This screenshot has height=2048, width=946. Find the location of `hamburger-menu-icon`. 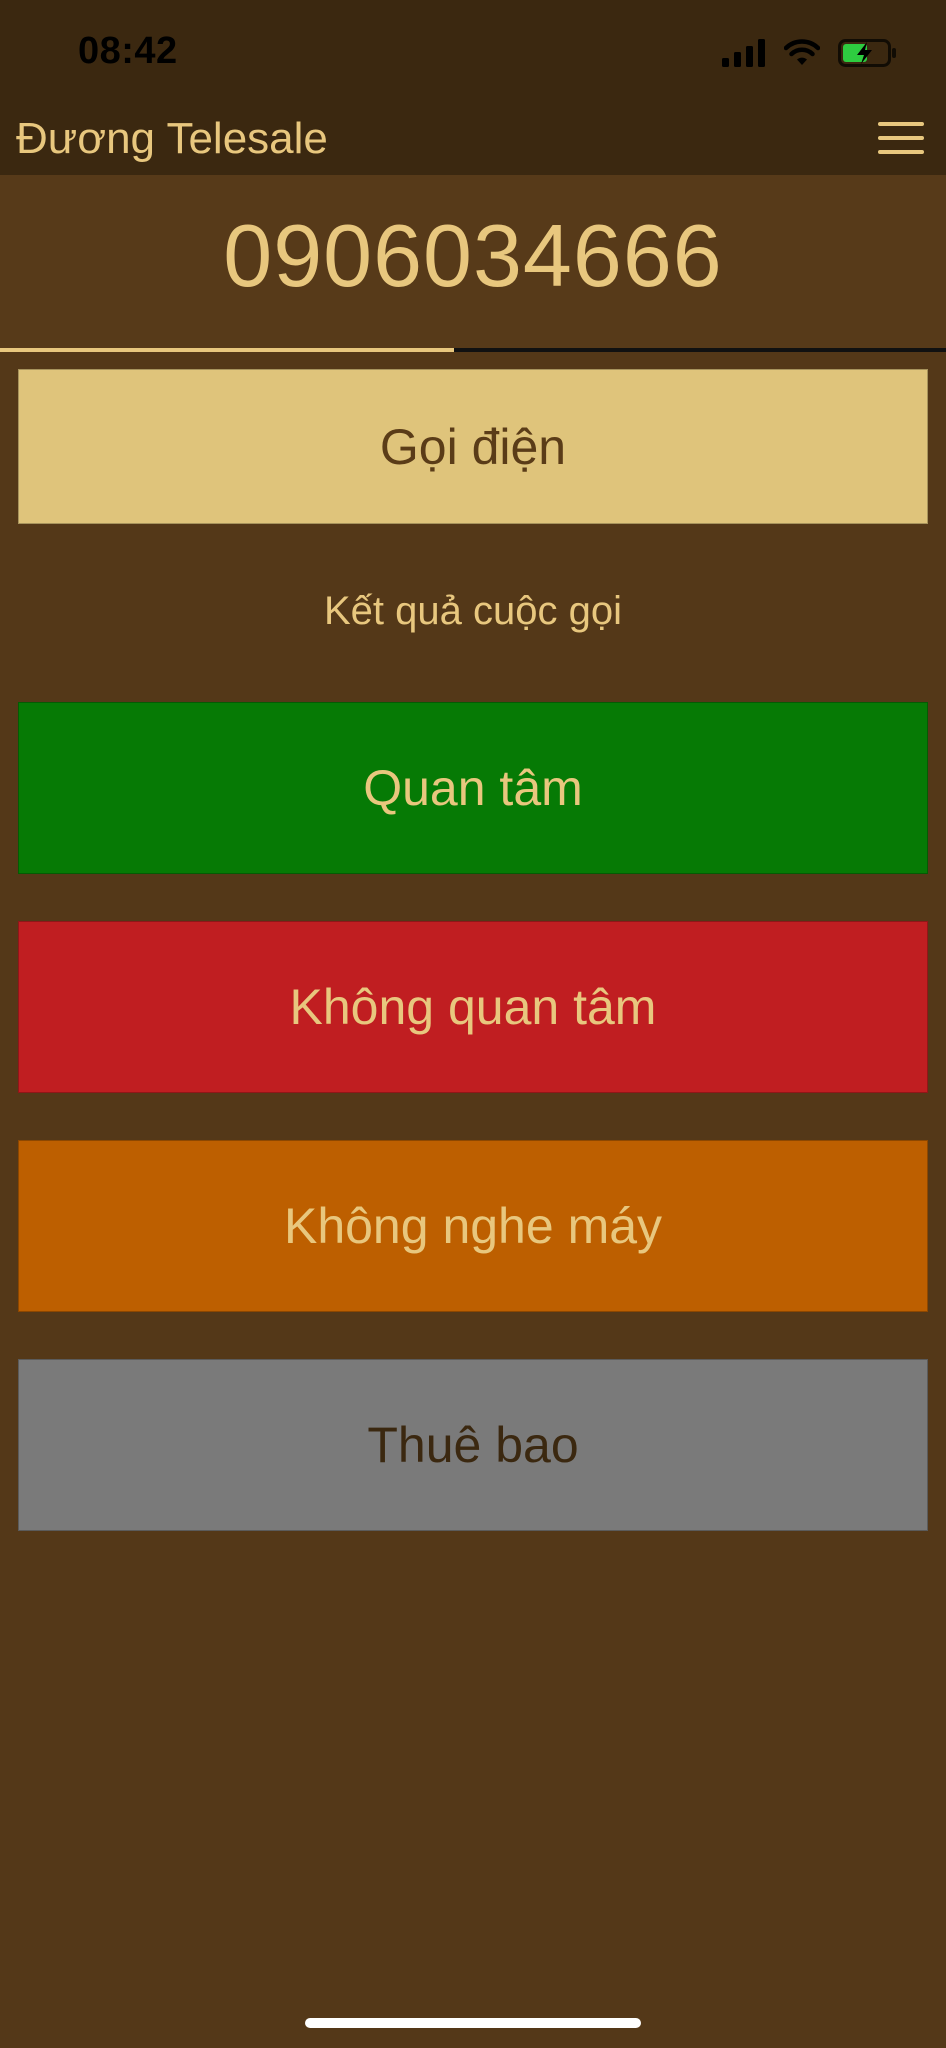

hamburger-menu-icon is located at coordinates (901, 138).